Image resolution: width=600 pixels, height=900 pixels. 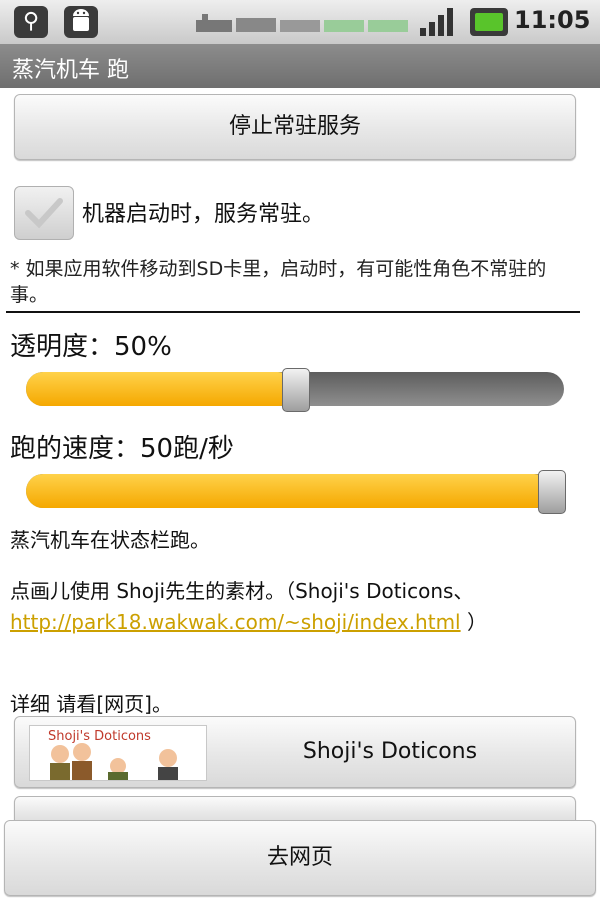 I want to click on shoji-doticons-button: Shoji's Doticons Shoji's Doticons, so click(x=295, y=752).